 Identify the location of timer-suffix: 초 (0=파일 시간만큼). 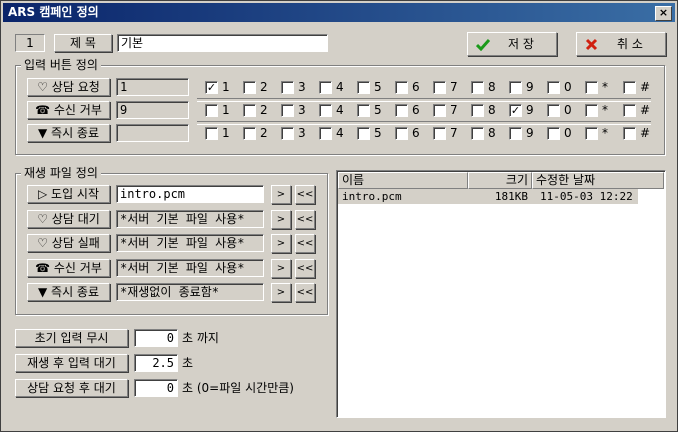
(238, 388).